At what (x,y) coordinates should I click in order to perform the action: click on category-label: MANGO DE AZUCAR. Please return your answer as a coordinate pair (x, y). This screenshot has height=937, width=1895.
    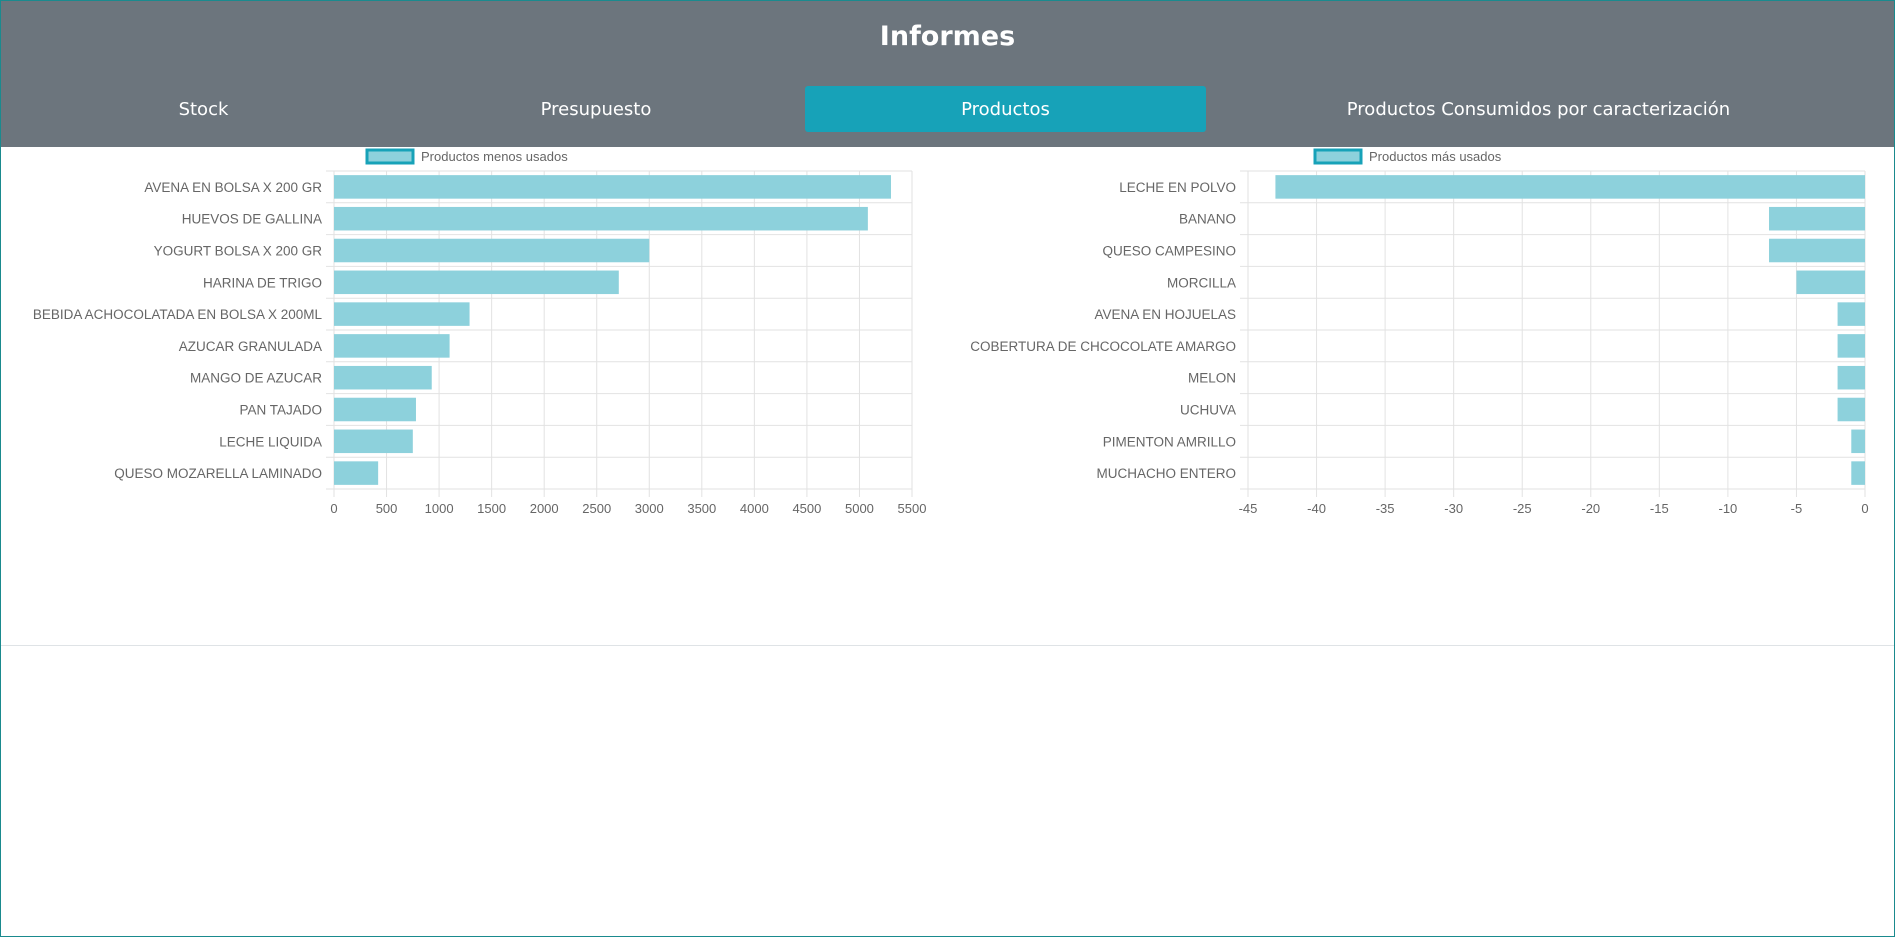
    Looking at the image, I should click on (256, 378).